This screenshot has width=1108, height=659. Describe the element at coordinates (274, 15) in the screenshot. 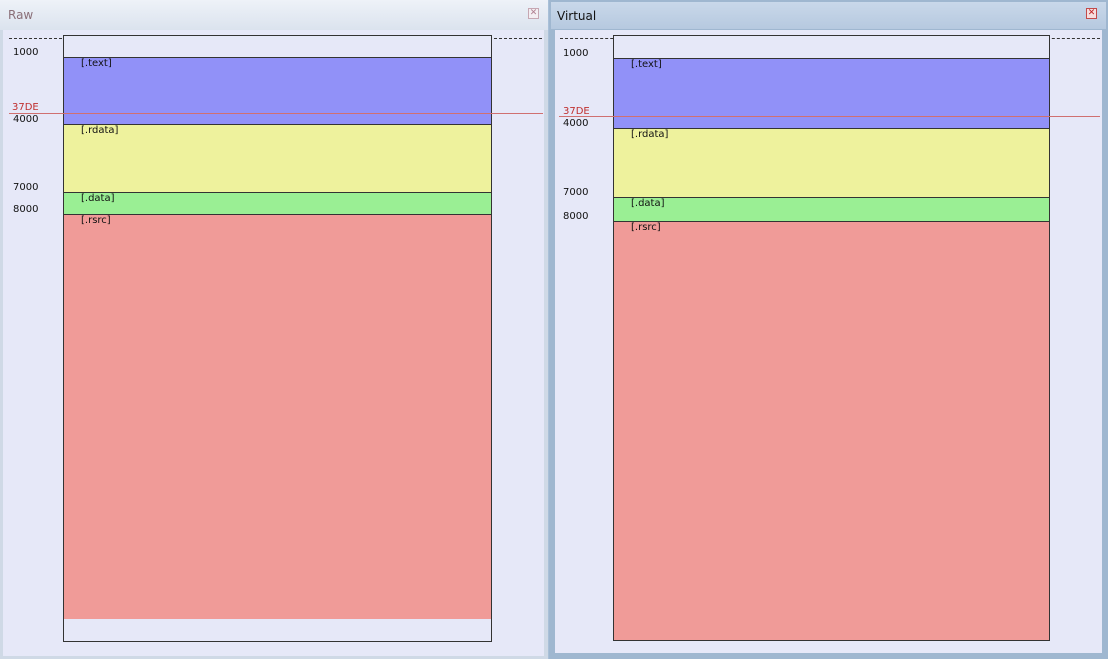

I see `raw-titlebar: Raw ✕` at that location.